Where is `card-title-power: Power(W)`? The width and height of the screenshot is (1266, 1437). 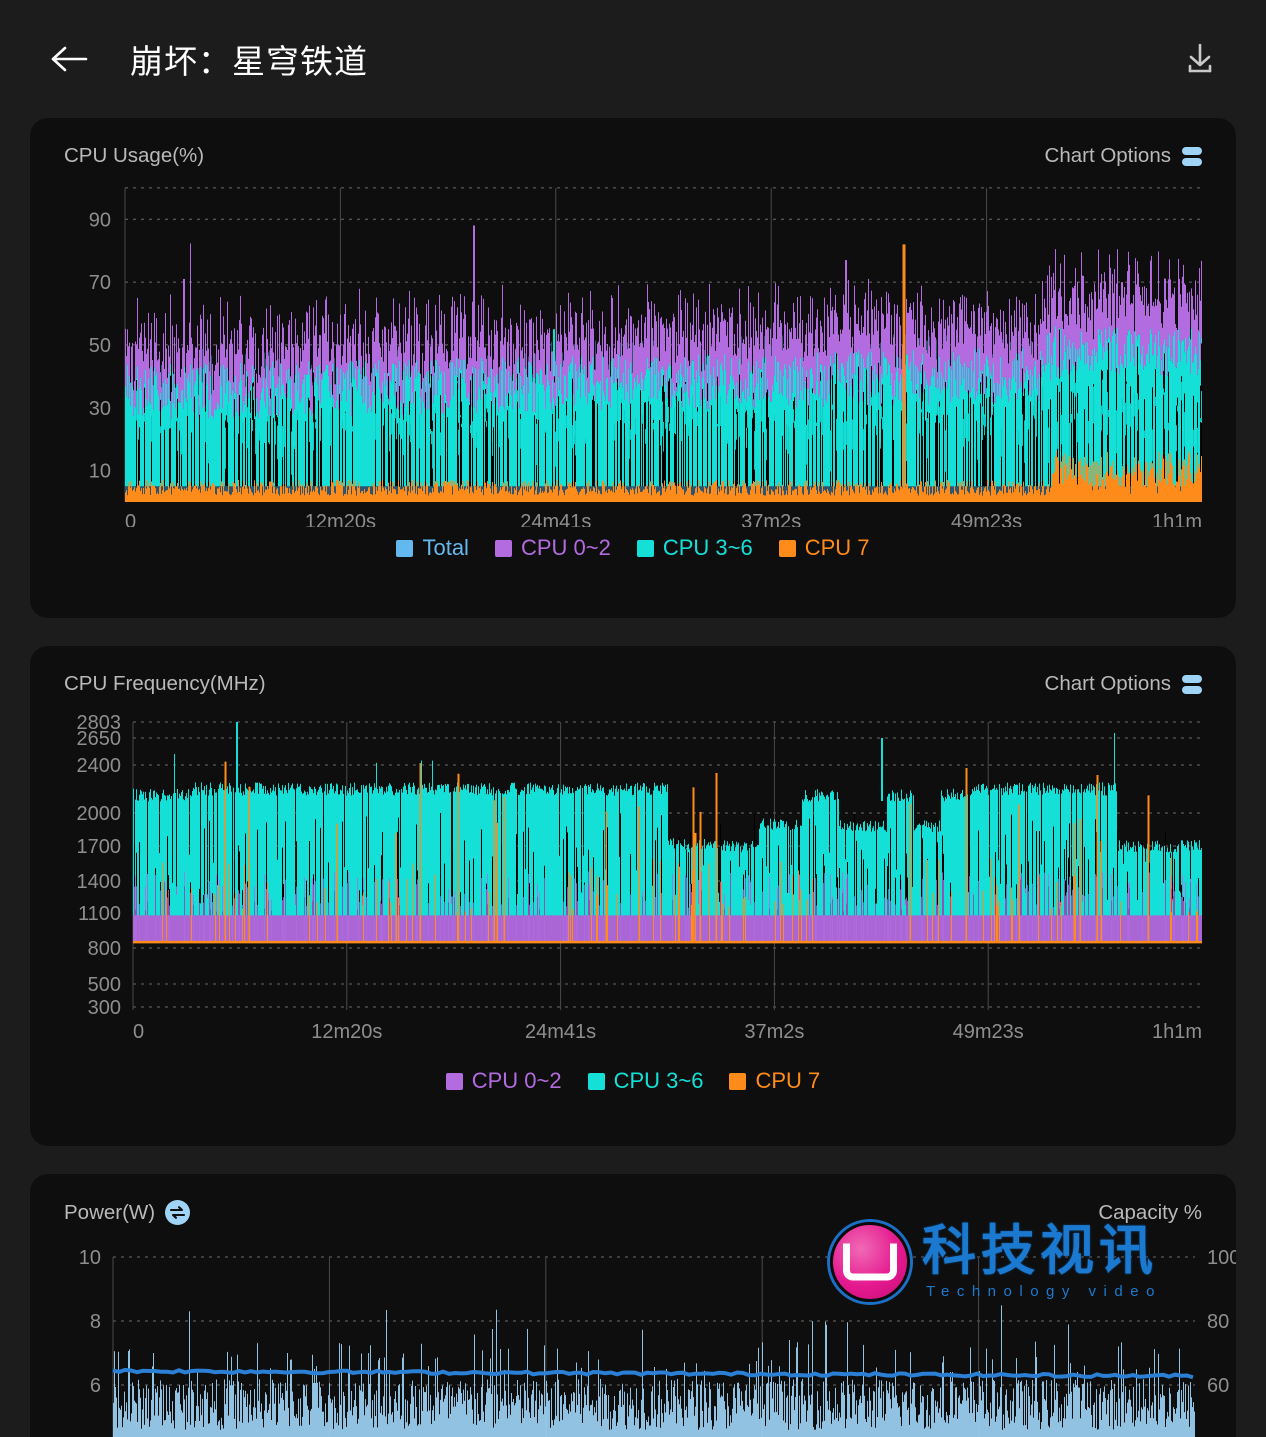 card-title-power: Power(W) is located at coordinates (127, 1212).